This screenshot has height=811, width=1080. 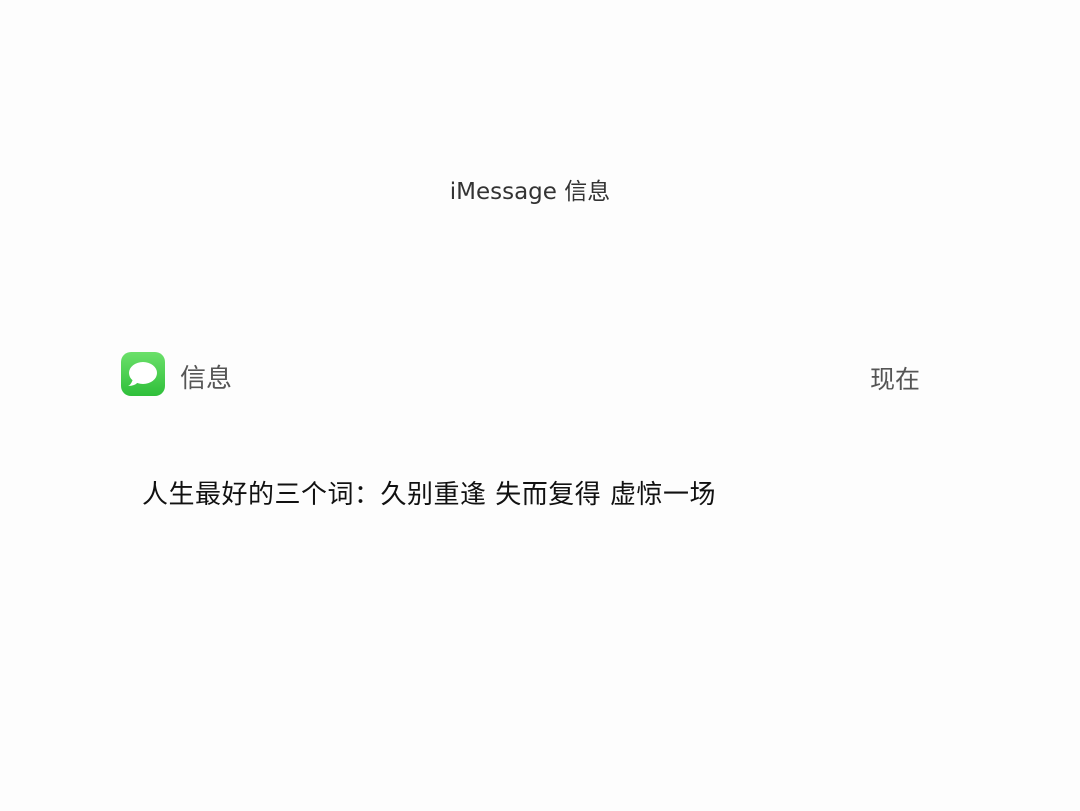 What do you see at coordinates (143, 374) in the screenshot?
I see `messages-icon` at bounding box center [143, 374].